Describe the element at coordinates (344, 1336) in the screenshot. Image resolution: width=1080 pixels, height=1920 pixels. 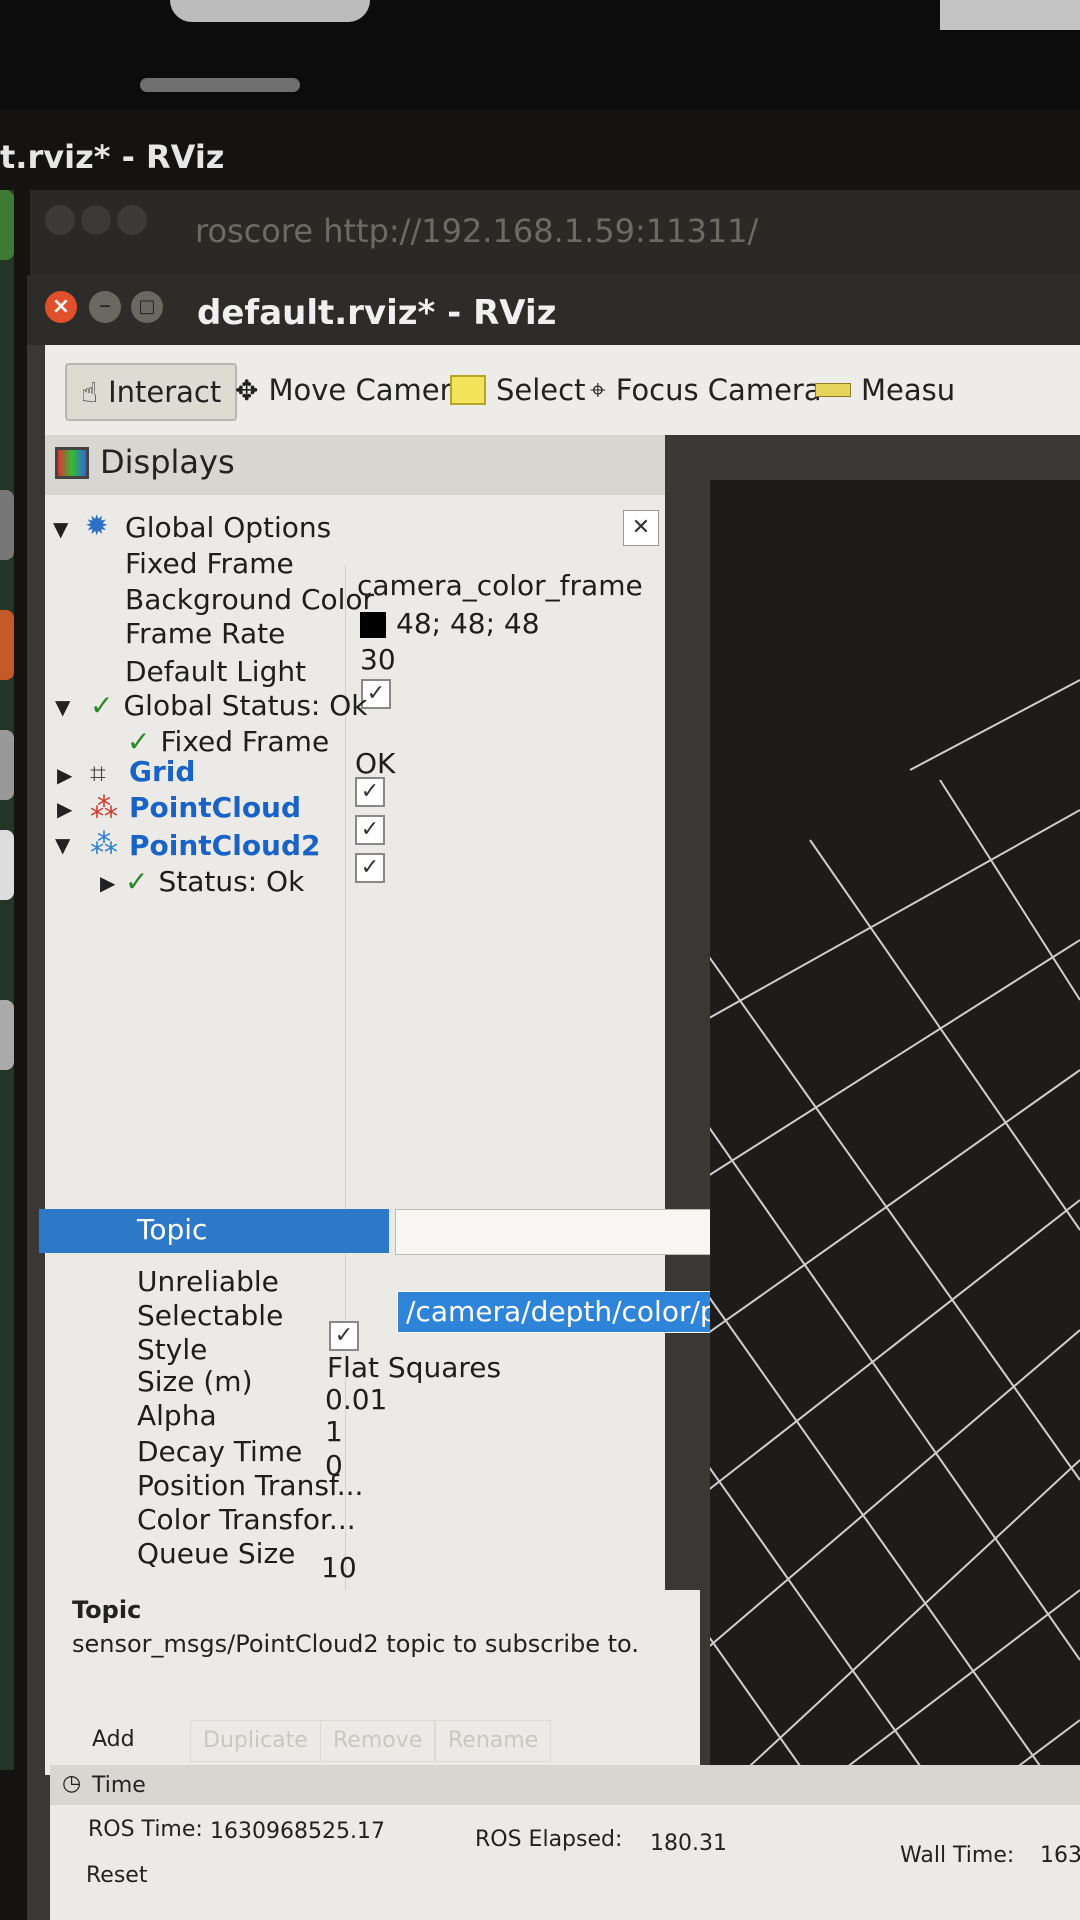
I see `selectable-checkbox: ✓` at that location.